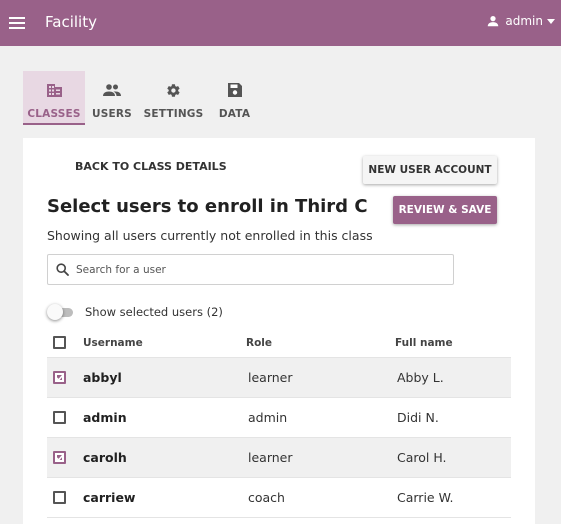 The width and height of the screenshot is (561, 524). What do you see at coordinates (207, 206) in the screenshot?
I see `page-title: Select users to enroll in Third C` at bounding box center [207, 206].